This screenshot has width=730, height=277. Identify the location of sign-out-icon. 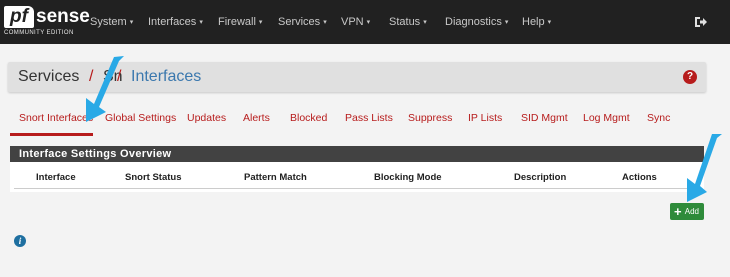
(701, 22).